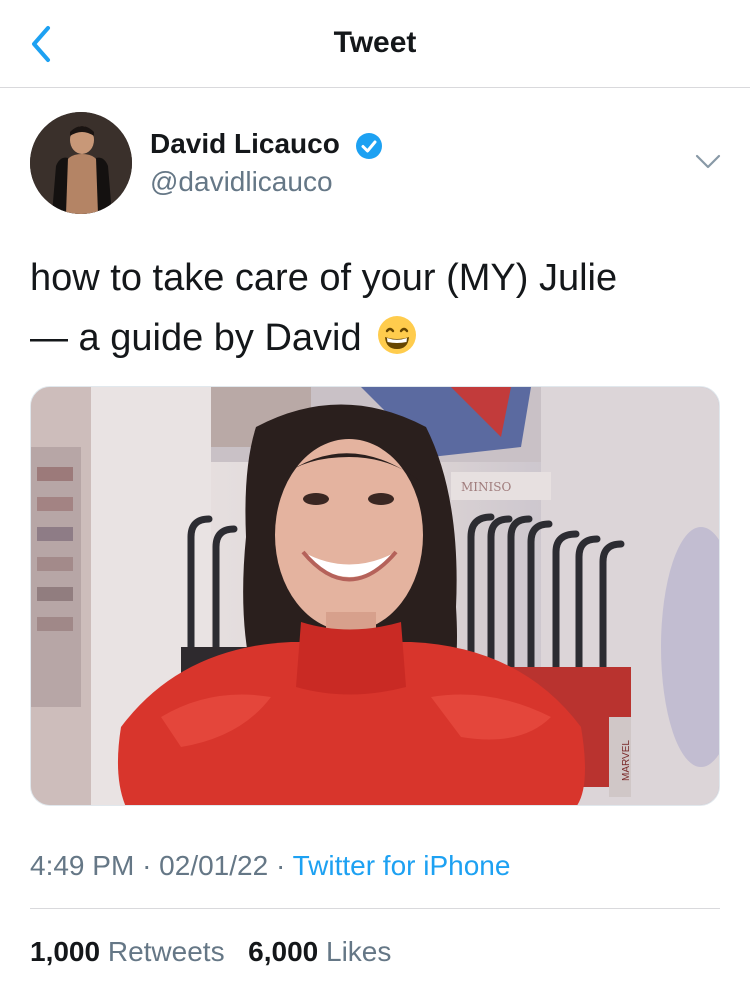 This screenshot has width=750, height=990. I want to click on likes-label: Likes, so click(359, 951).